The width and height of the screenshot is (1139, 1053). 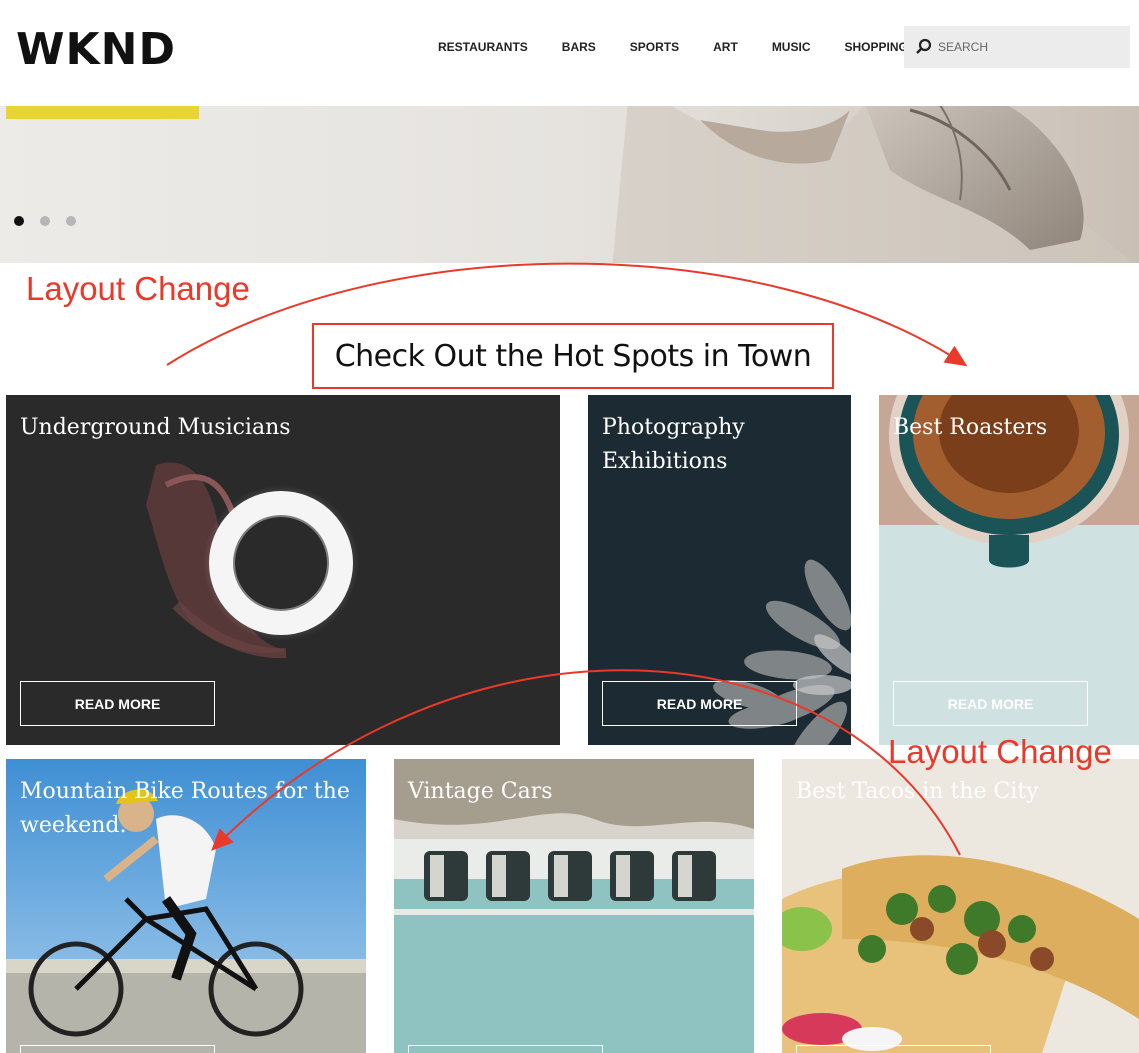 What do you see at coordinates (480, 791) in the screenshot?
I see `card-title: Vintage Cars` at bounding box center [480, 791].